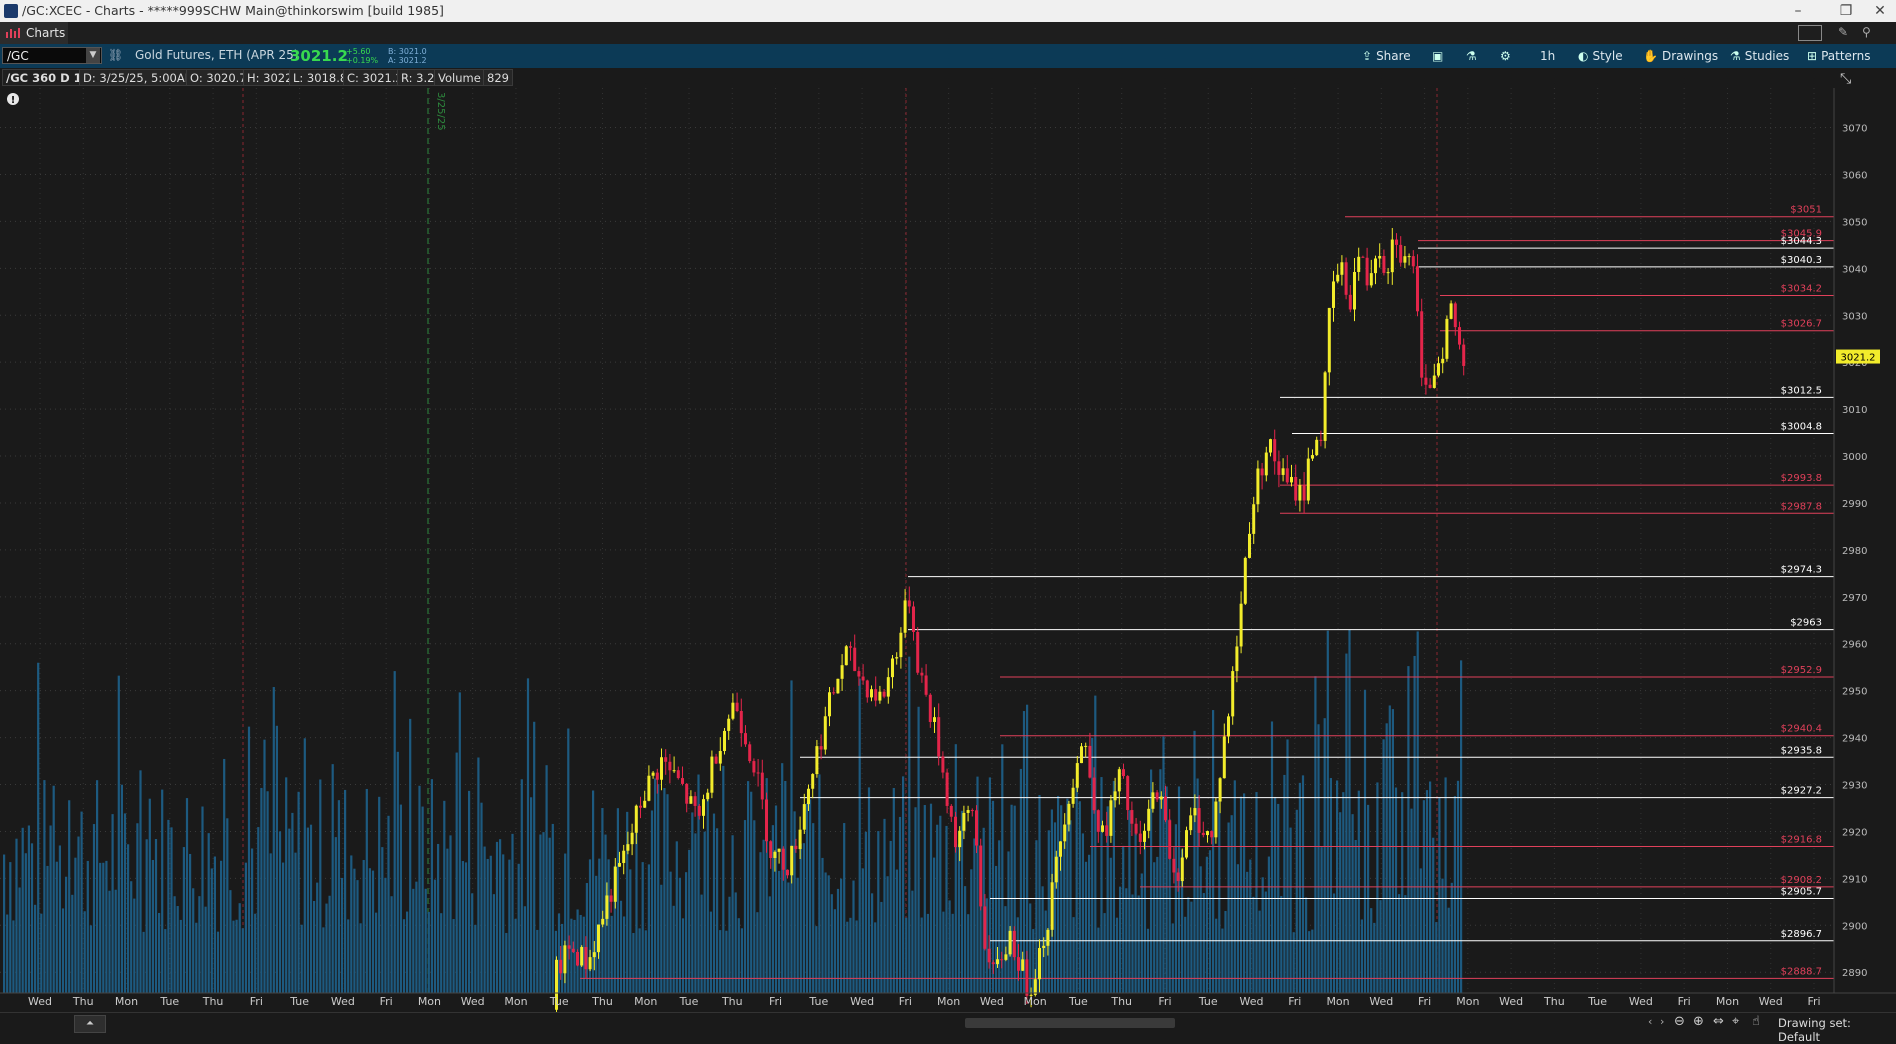 The image size is (1896, 1044). What do you see at coordinates (93, 55) in the screenshot?
I see `symbol-dropdown-icon: ▼` at bounding box center [93, 55].